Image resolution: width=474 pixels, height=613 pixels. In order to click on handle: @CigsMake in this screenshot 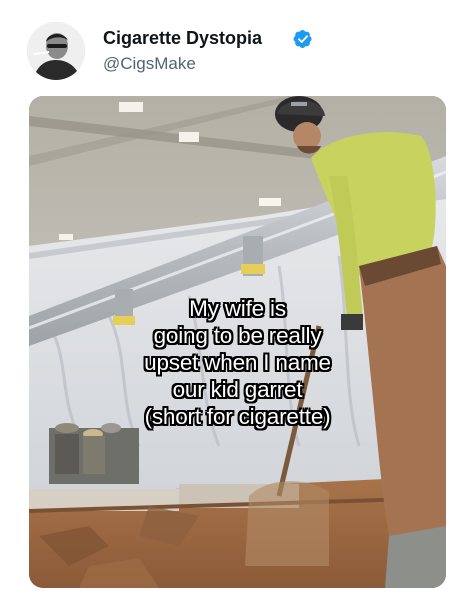, I will do `click(149, 64)`.